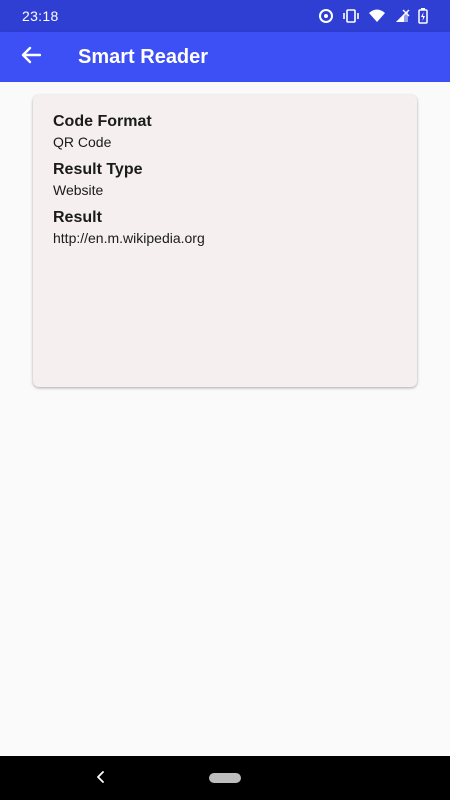  I want to click on arrow-back-icon, so click(31, 57).